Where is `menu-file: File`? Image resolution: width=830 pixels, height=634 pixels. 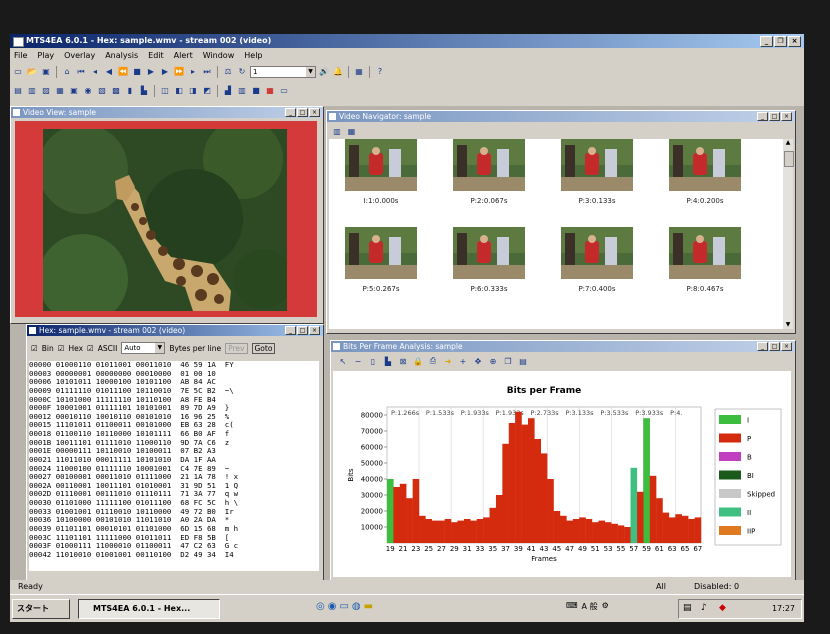
menu-file: File is located at coordinates (20, 56).